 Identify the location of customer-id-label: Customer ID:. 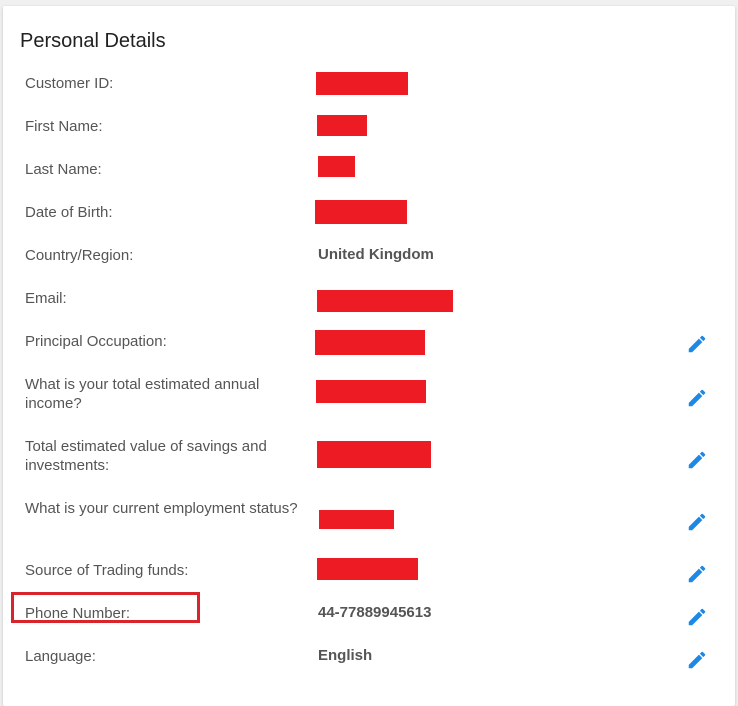
(69, 83).